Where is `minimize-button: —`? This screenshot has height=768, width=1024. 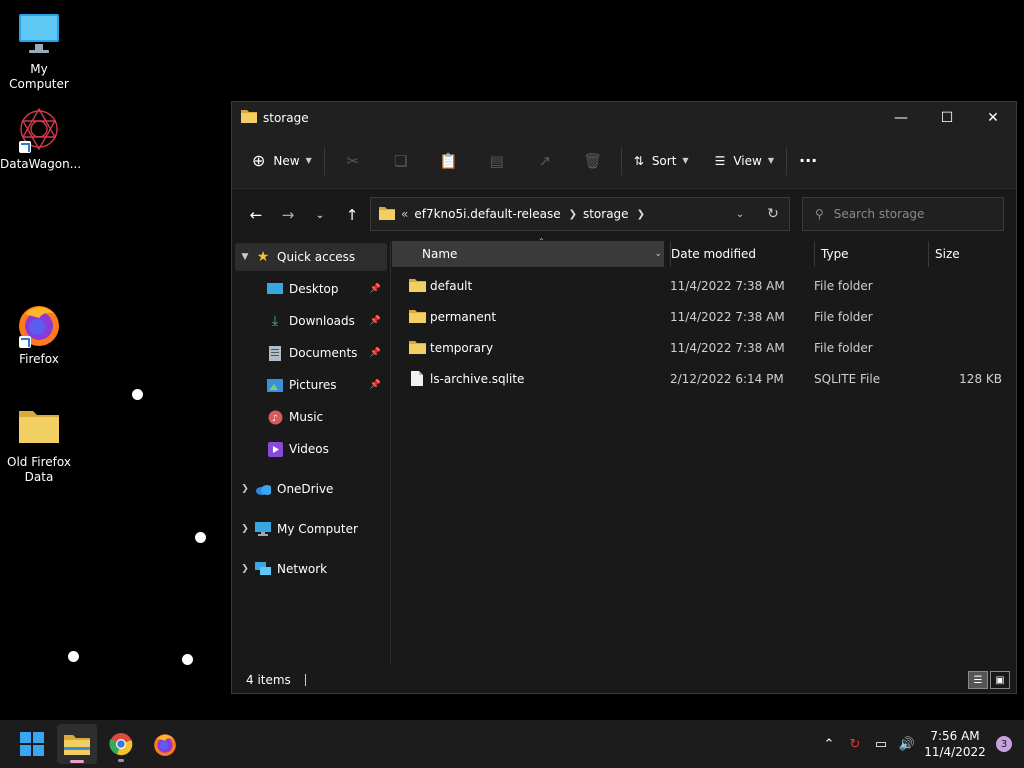
minimize-button: — is located at coordinates (901, 117).